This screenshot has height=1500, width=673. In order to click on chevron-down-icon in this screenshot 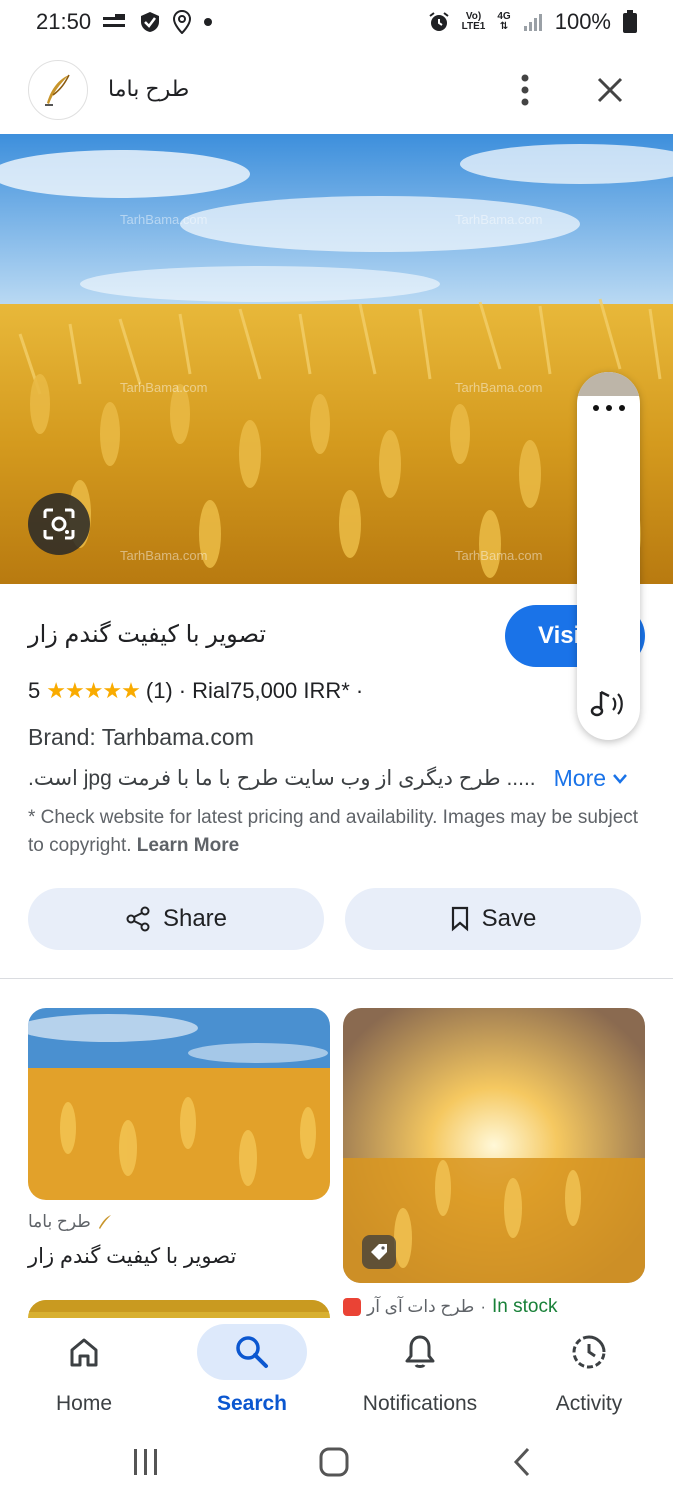, I will do `click(620, 778)`.